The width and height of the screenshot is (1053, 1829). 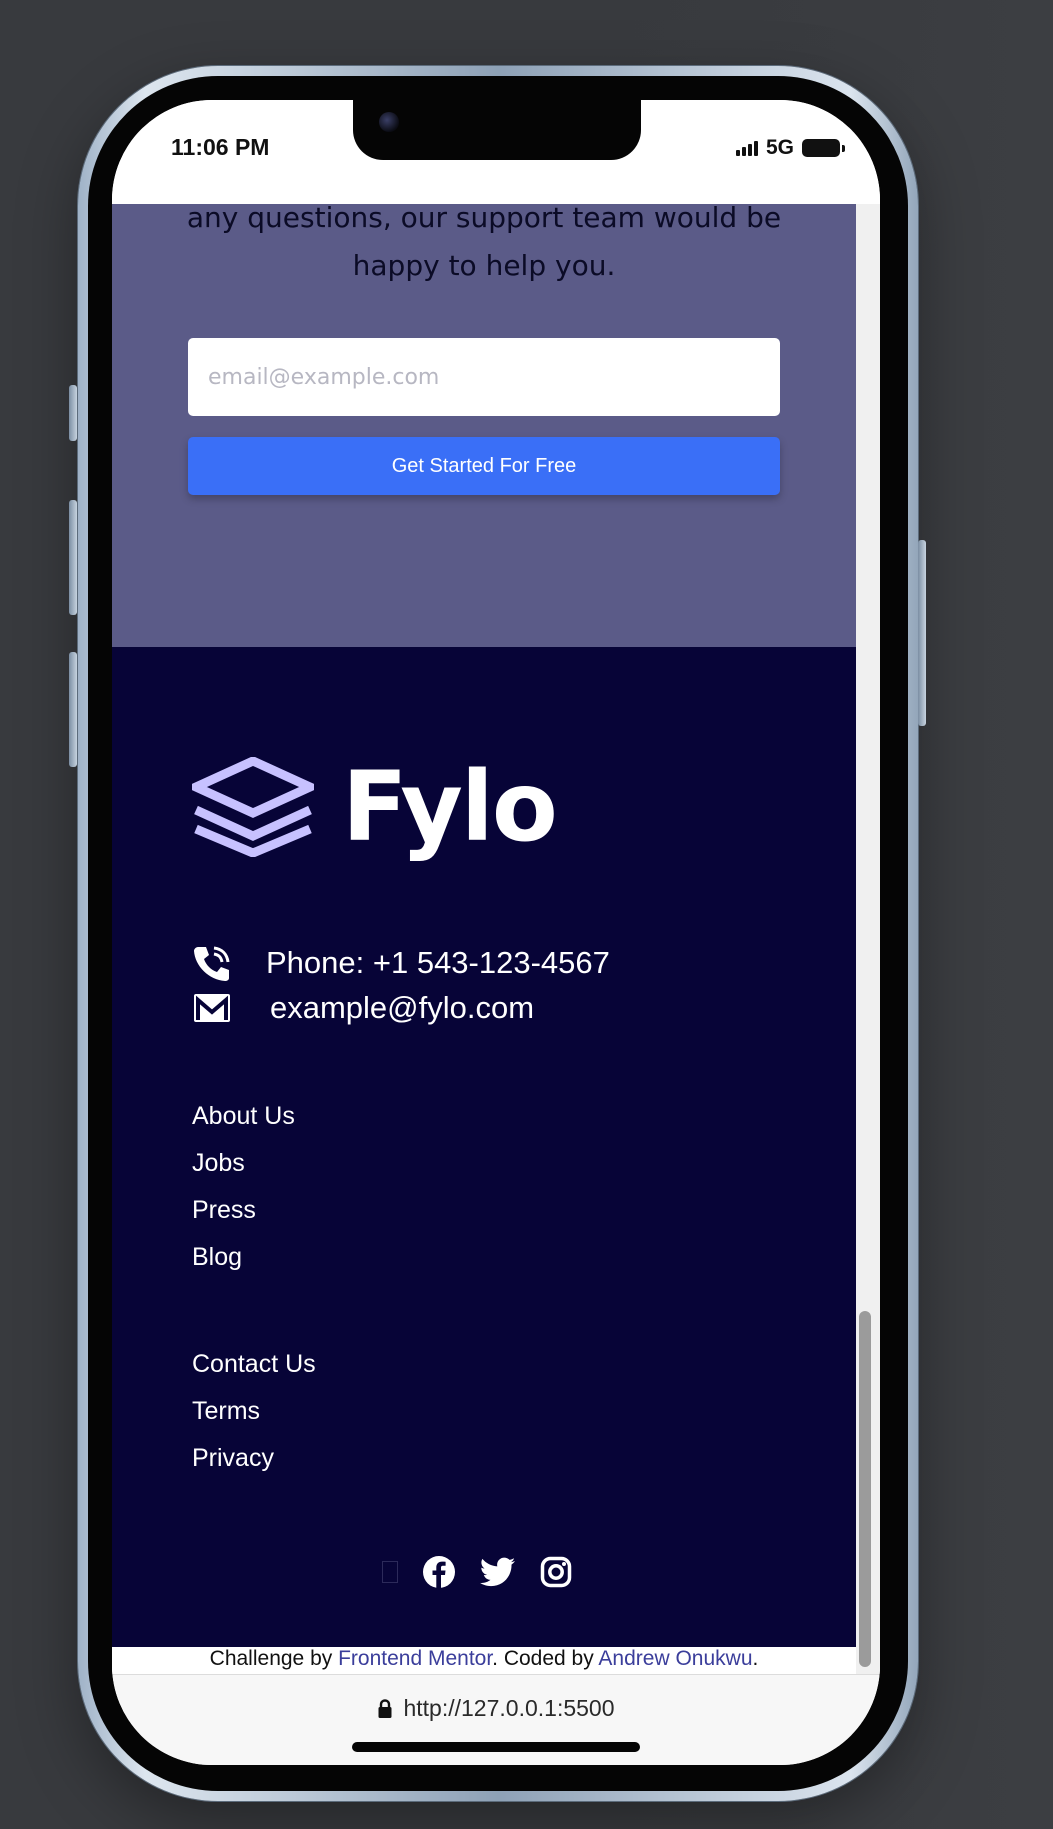 What do you see at coordinates (243, 1116) in the screenshot?
I see `link-about-us: About Us` at bounding box center [243, 1116].